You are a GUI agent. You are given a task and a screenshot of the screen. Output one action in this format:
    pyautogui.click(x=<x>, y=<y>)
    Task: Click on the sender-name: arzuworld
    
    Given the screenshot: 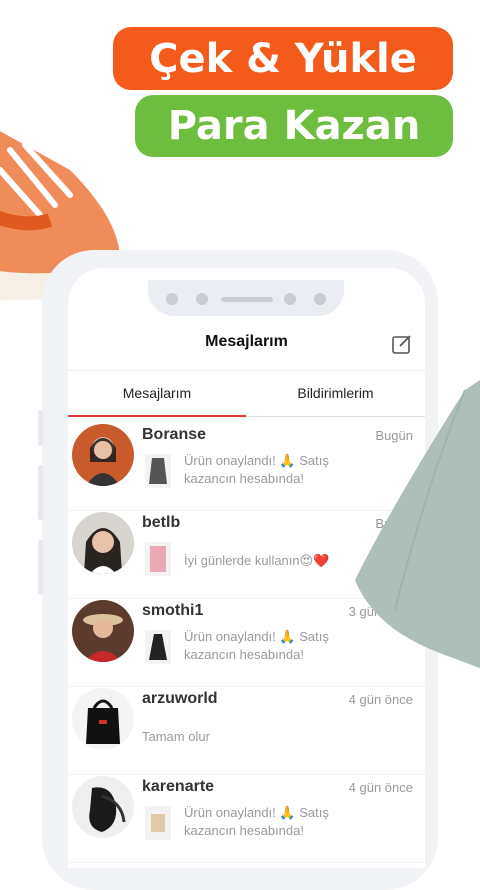 What is the action you would take?
    pyautogui.click(x=180, y=698)
    